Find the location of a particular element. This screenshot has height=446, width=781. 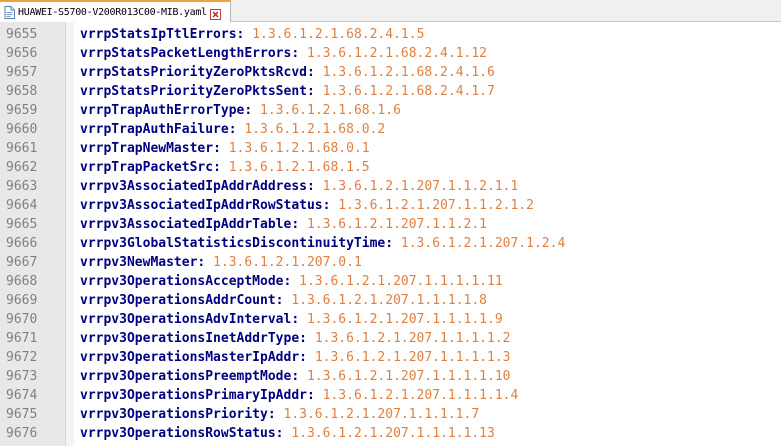

line-number: 9655 is located at coordinates (22, 34).